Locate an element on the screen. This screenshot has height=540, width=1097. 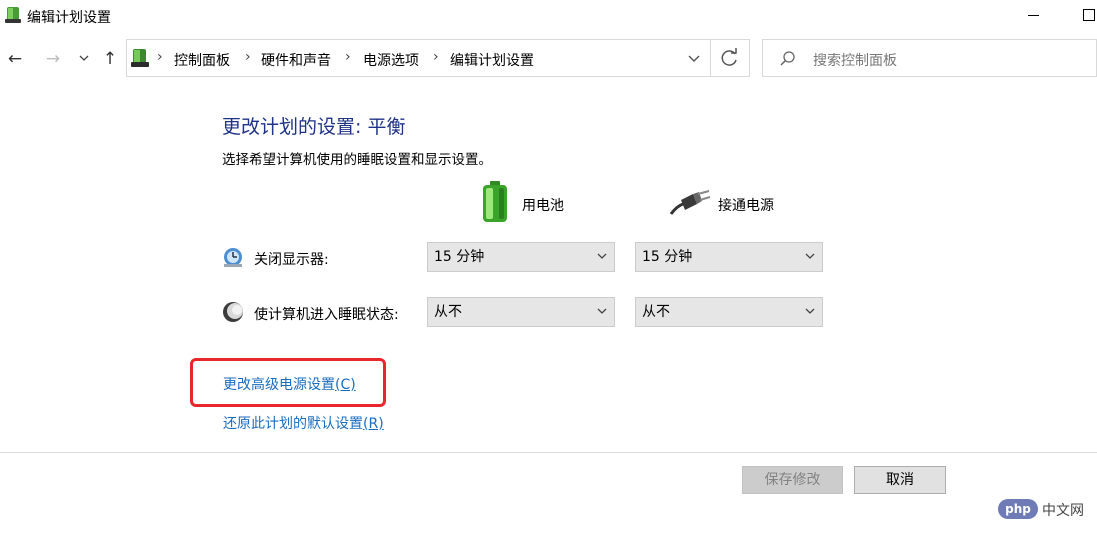
back-button: ← is located at coordinates (15, 59).